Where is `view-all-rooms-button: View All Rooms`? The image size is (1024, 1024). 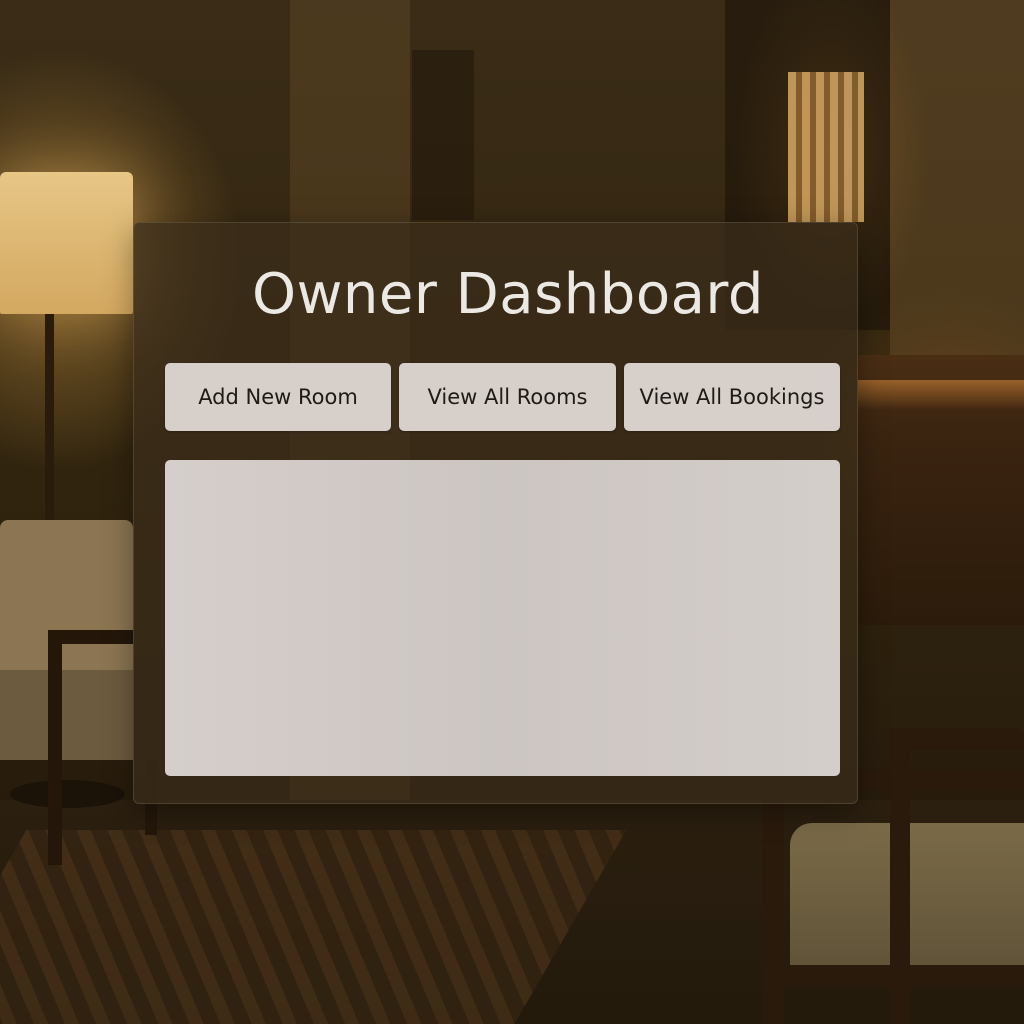 view-all-rooms-button: View All Rooms is located at coordinates (507, 397).